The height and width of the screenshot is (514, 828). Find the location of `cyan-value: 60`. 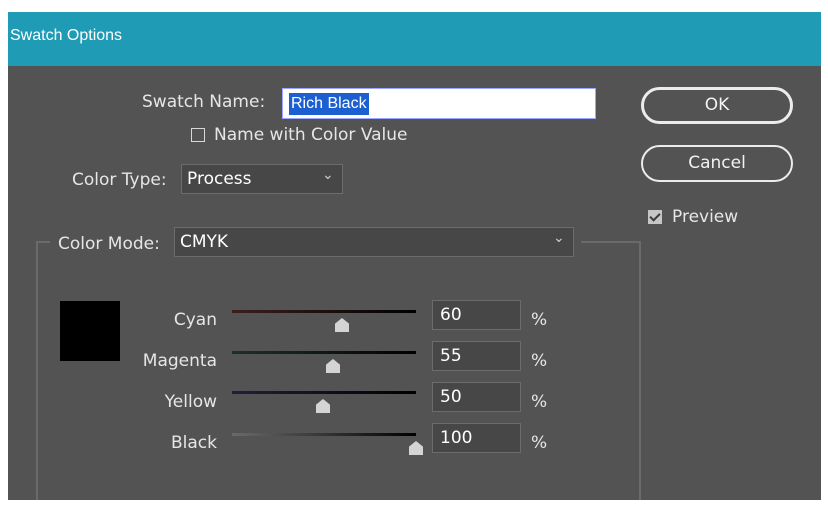

cyan-value: 60 is located at coordinates (451, 315).